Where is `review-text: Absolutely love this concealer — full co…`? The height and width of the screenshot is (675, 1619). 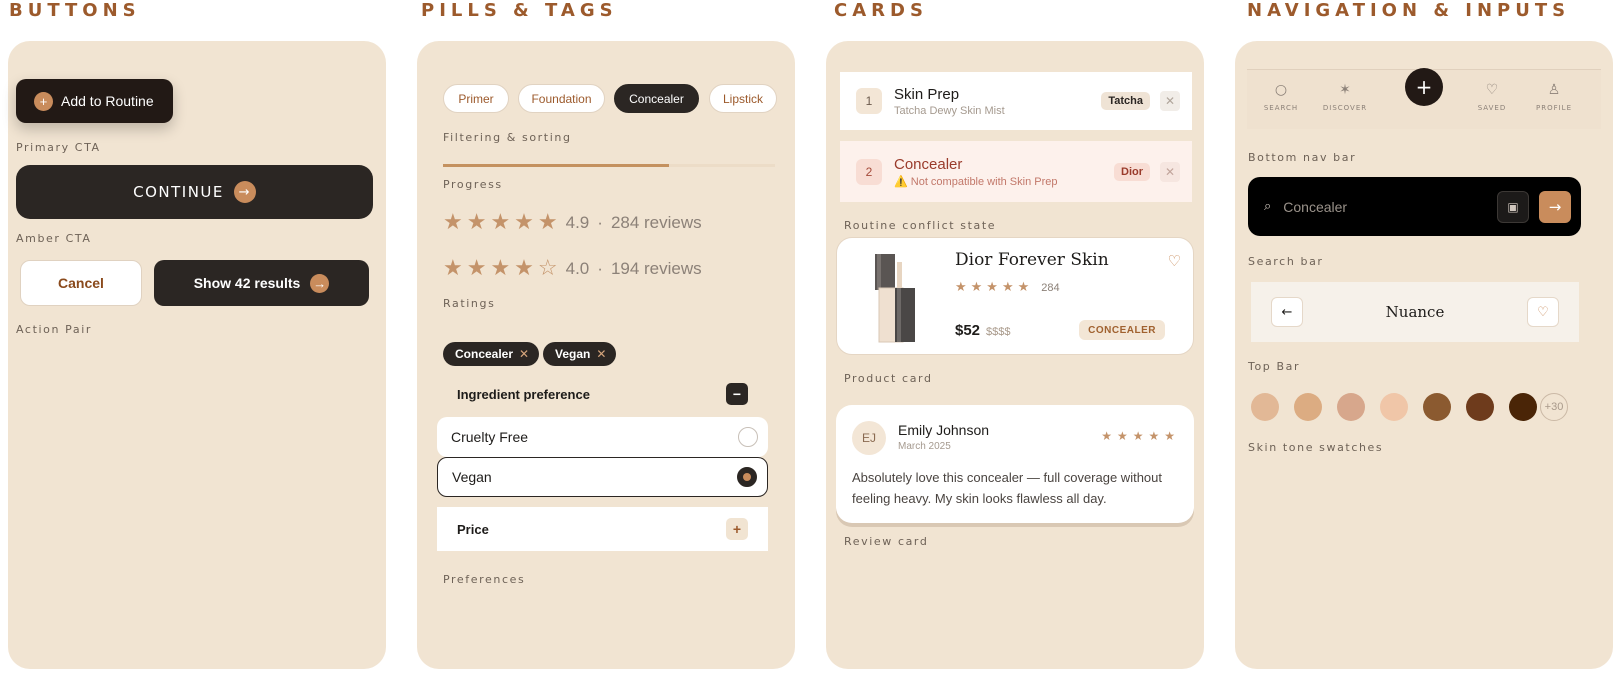 review-text: Absolutely love this concealer — full co… is located at coordinates (1007, 488).